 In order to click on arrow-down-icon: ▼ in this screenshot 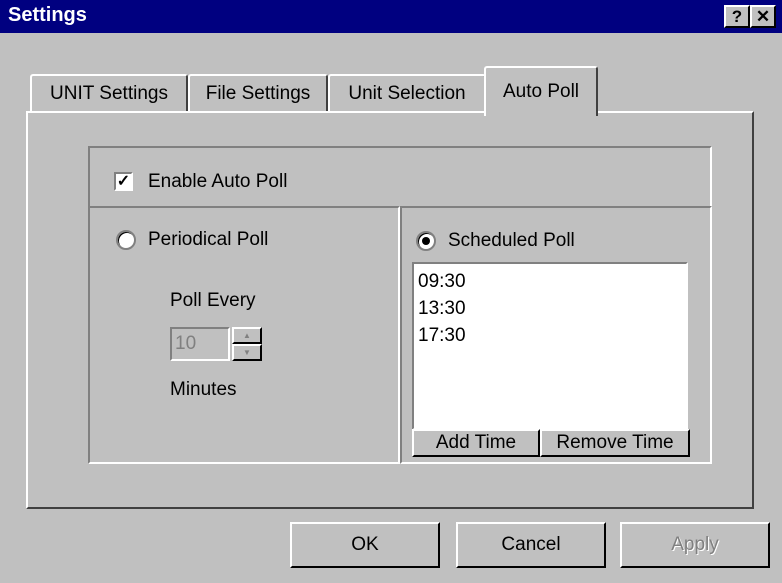, I will do `click(247, 352)`.